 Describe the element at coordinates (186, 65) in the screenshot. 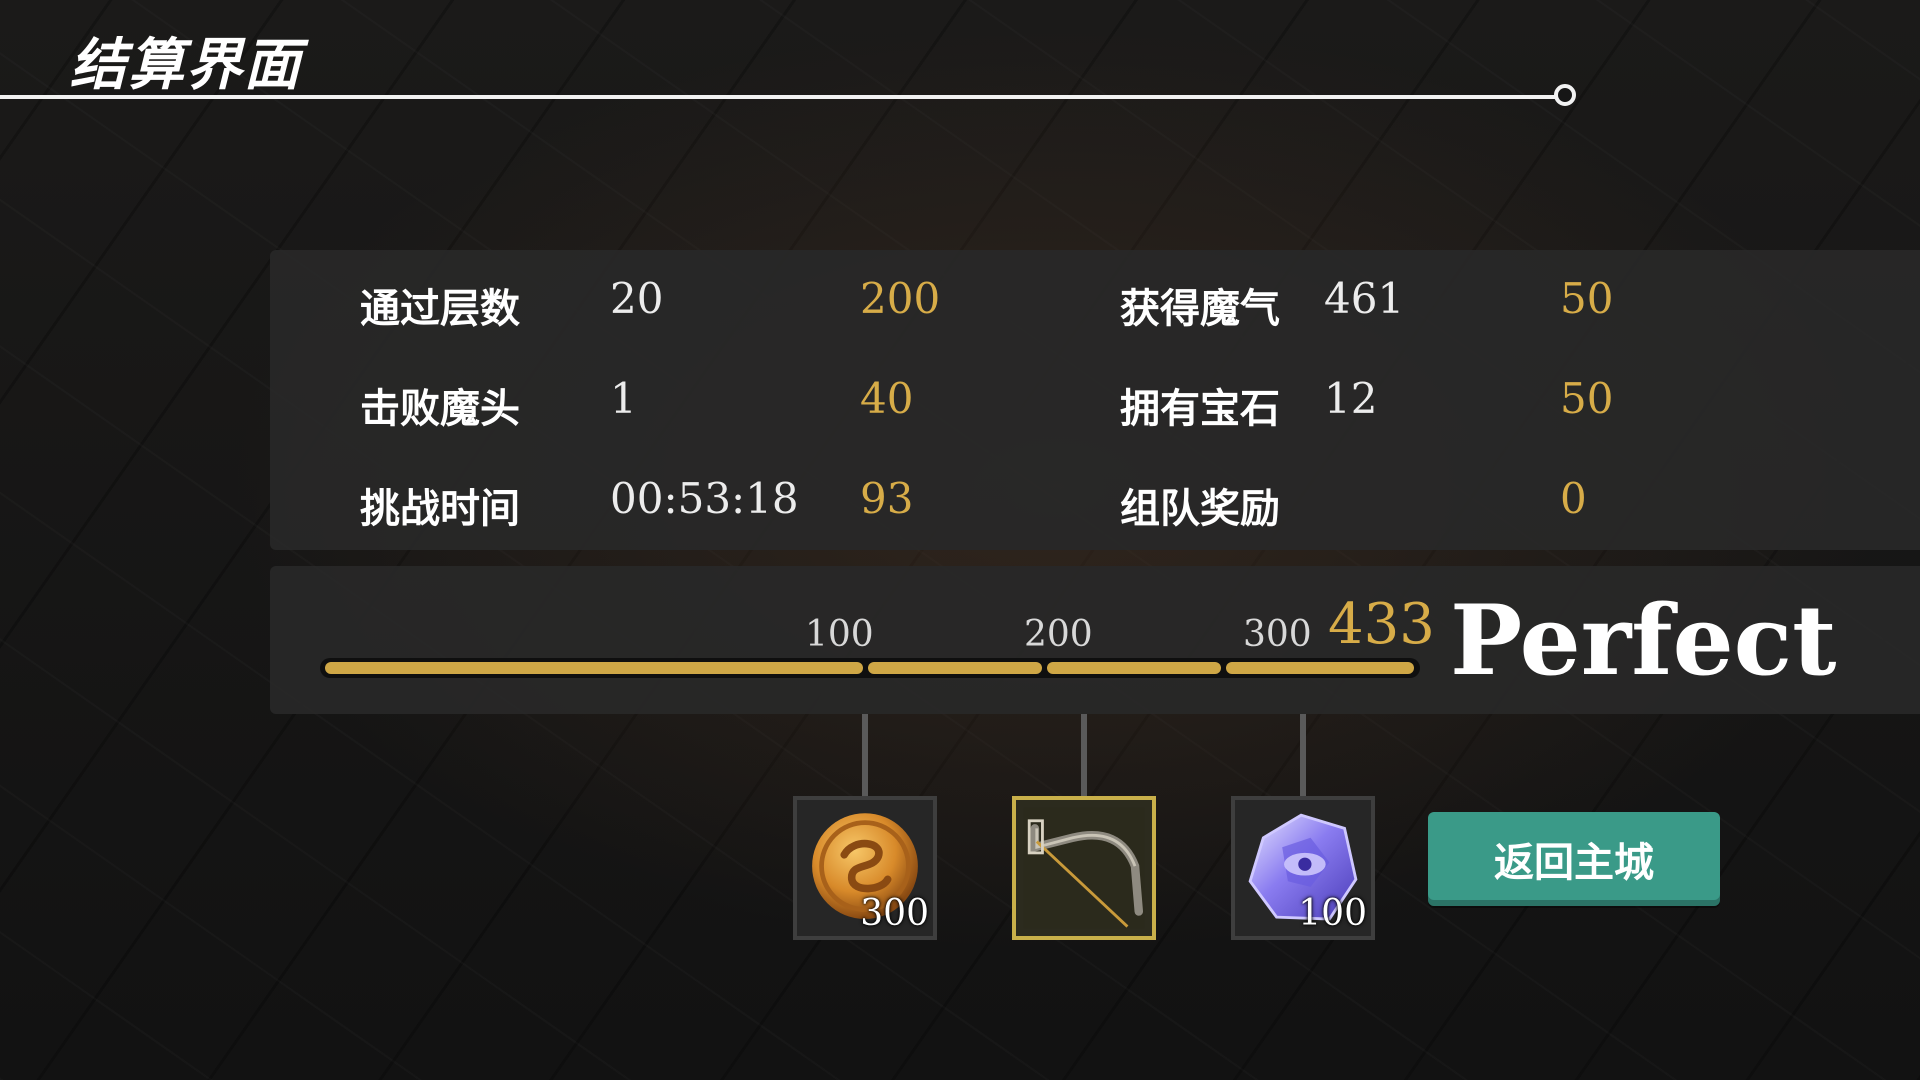

I see `page-title: 结算界面` at that location.